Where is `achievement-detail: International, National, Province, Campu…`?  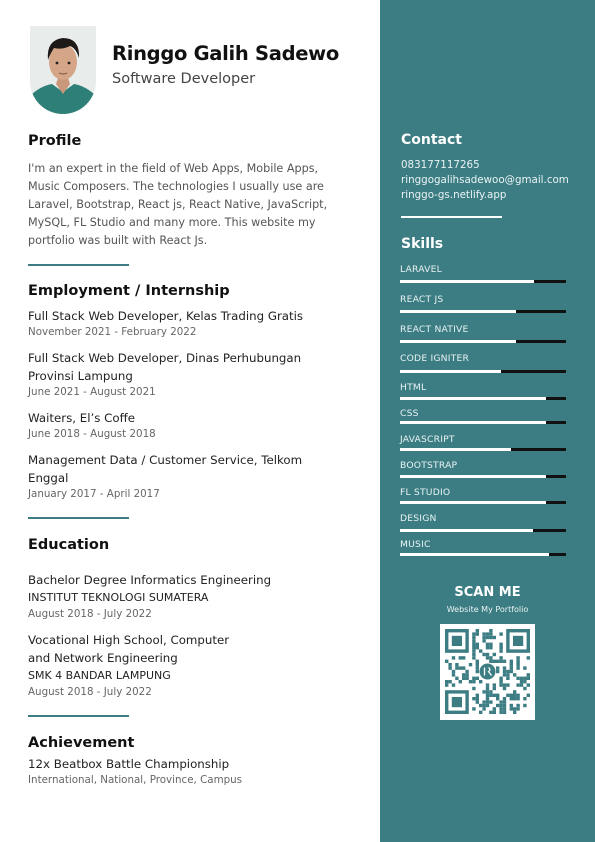
achievement-detail: International, National, Province, Campu… is located at coordinates (135, 780).